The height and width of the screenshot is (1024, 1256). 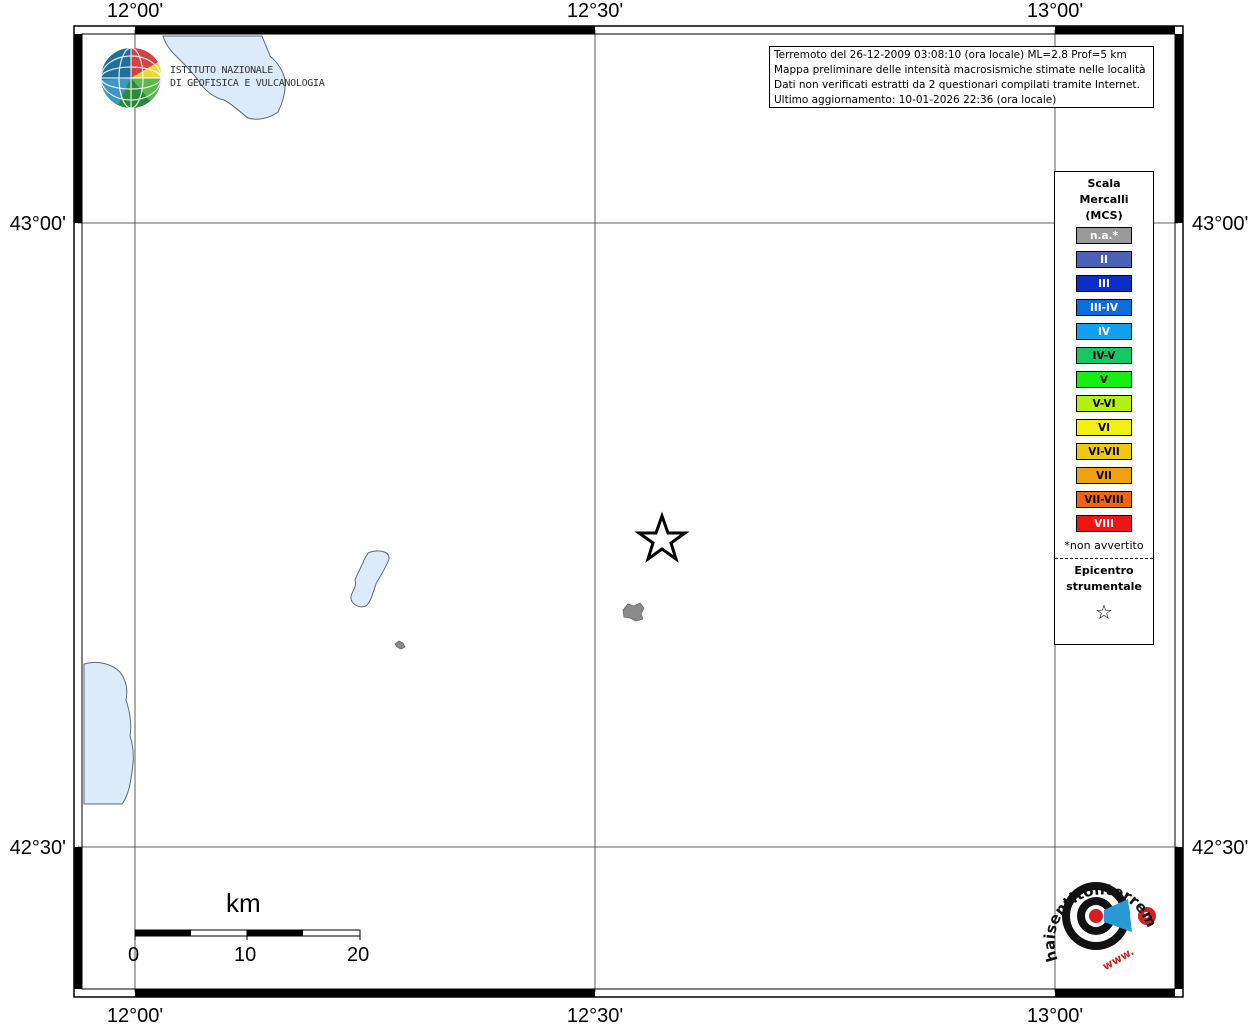 What do you see at coordinates (1104, 545) in the screenshot?
I see `legend-note: *non avvertito` at bounding box center [1104, 545].